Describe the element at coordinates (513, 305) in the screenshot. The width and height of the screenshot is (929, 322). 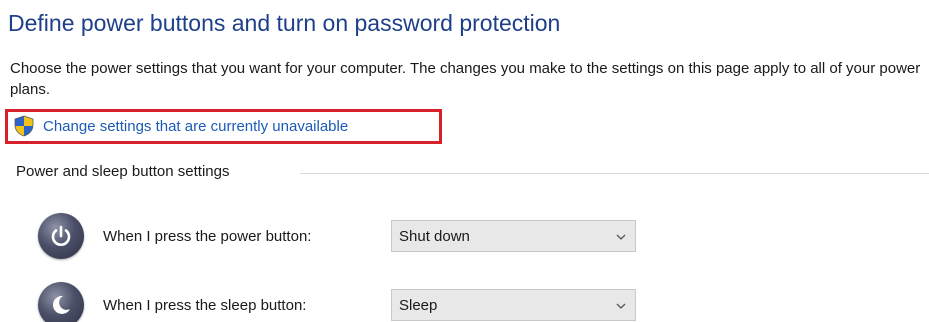
I see `sleep-button-dropdown: Sleep` at that location.